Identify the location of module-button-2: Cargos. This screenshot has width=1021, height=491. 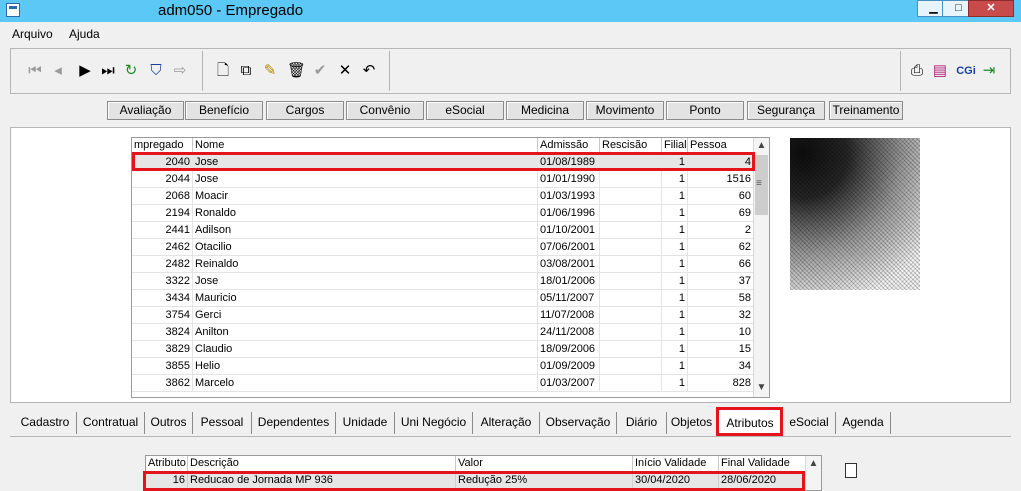
(305, 110).